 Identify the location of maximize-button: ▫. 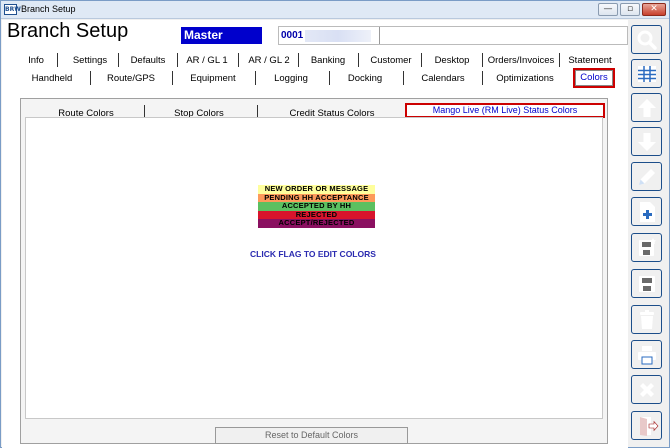
(630, 9).